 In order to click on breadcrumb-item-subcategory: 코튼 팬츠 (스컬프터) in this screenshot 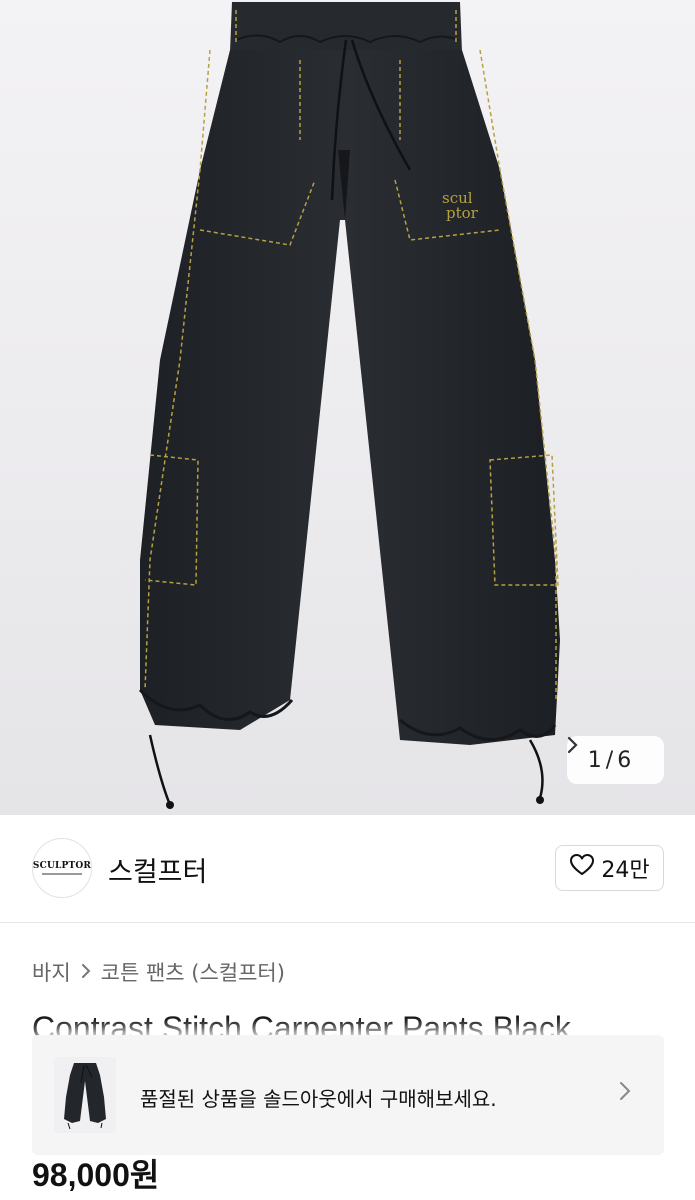, I will do `click(193, 972)`.